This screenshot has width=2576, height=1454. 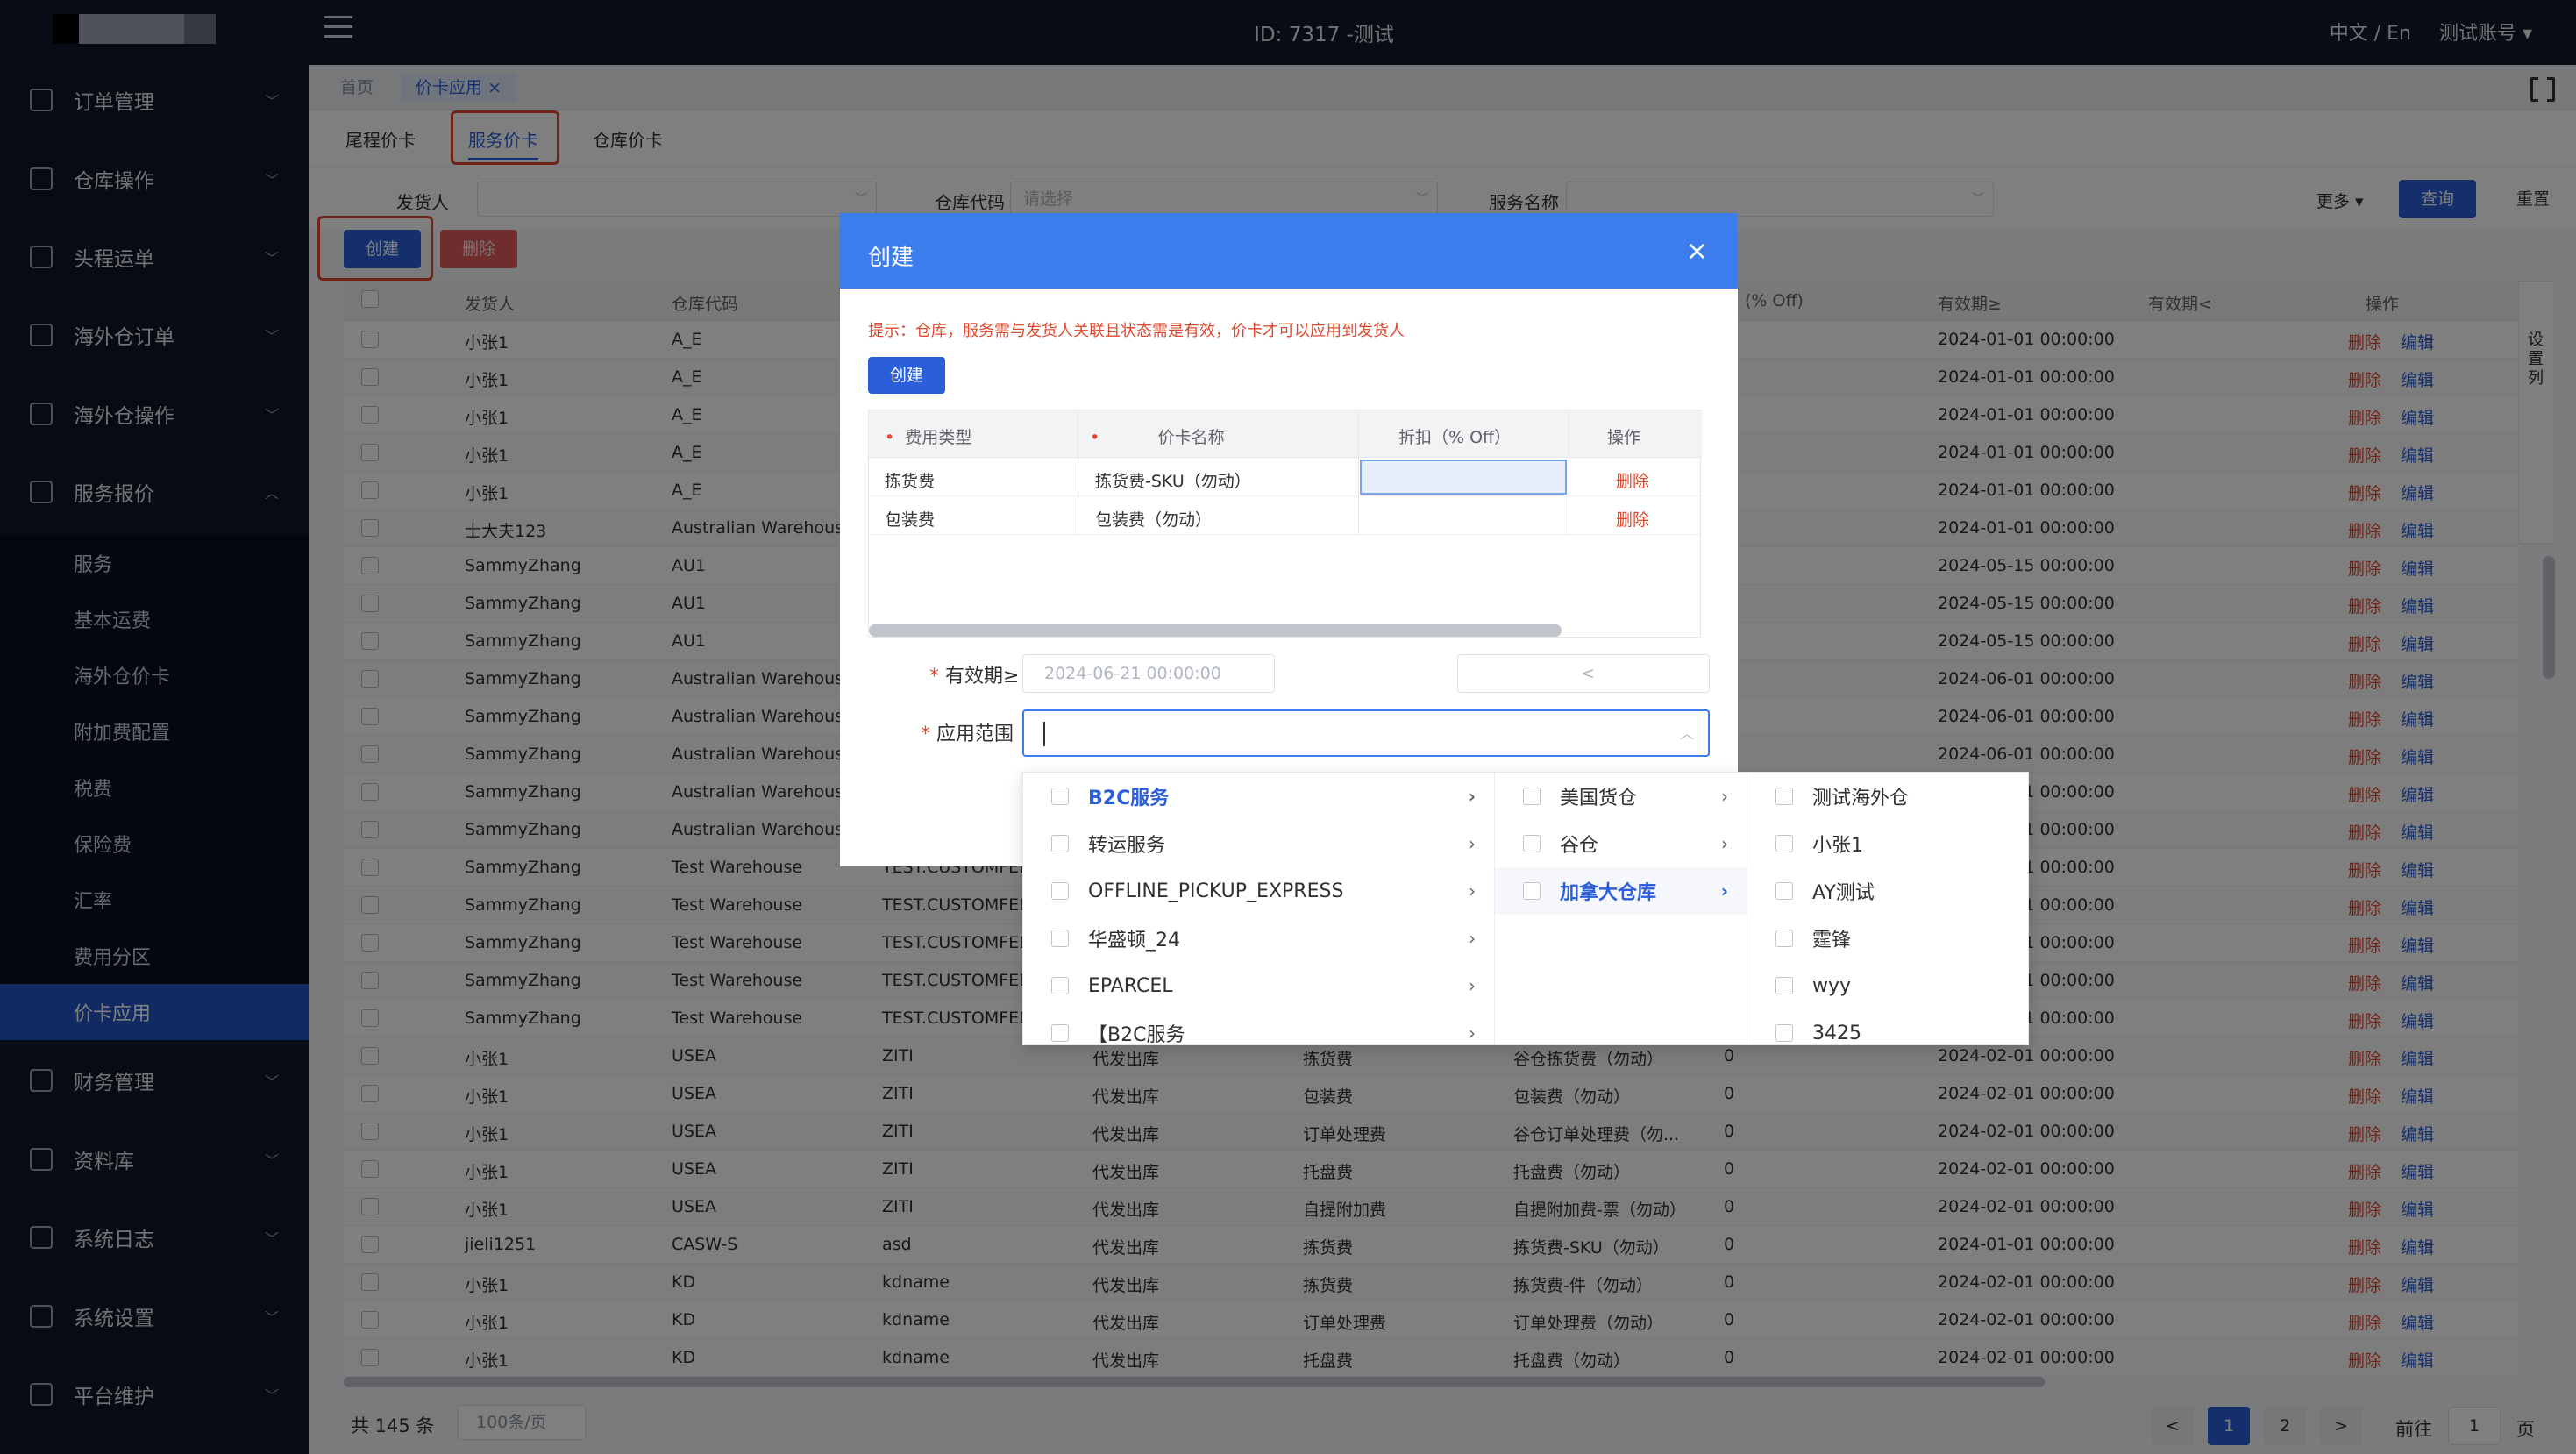 What do you see at coordinates (1887, 797) in the screenshot?
I see `cascader-option: 测试海外仓` at bounding box center [1887, 797].